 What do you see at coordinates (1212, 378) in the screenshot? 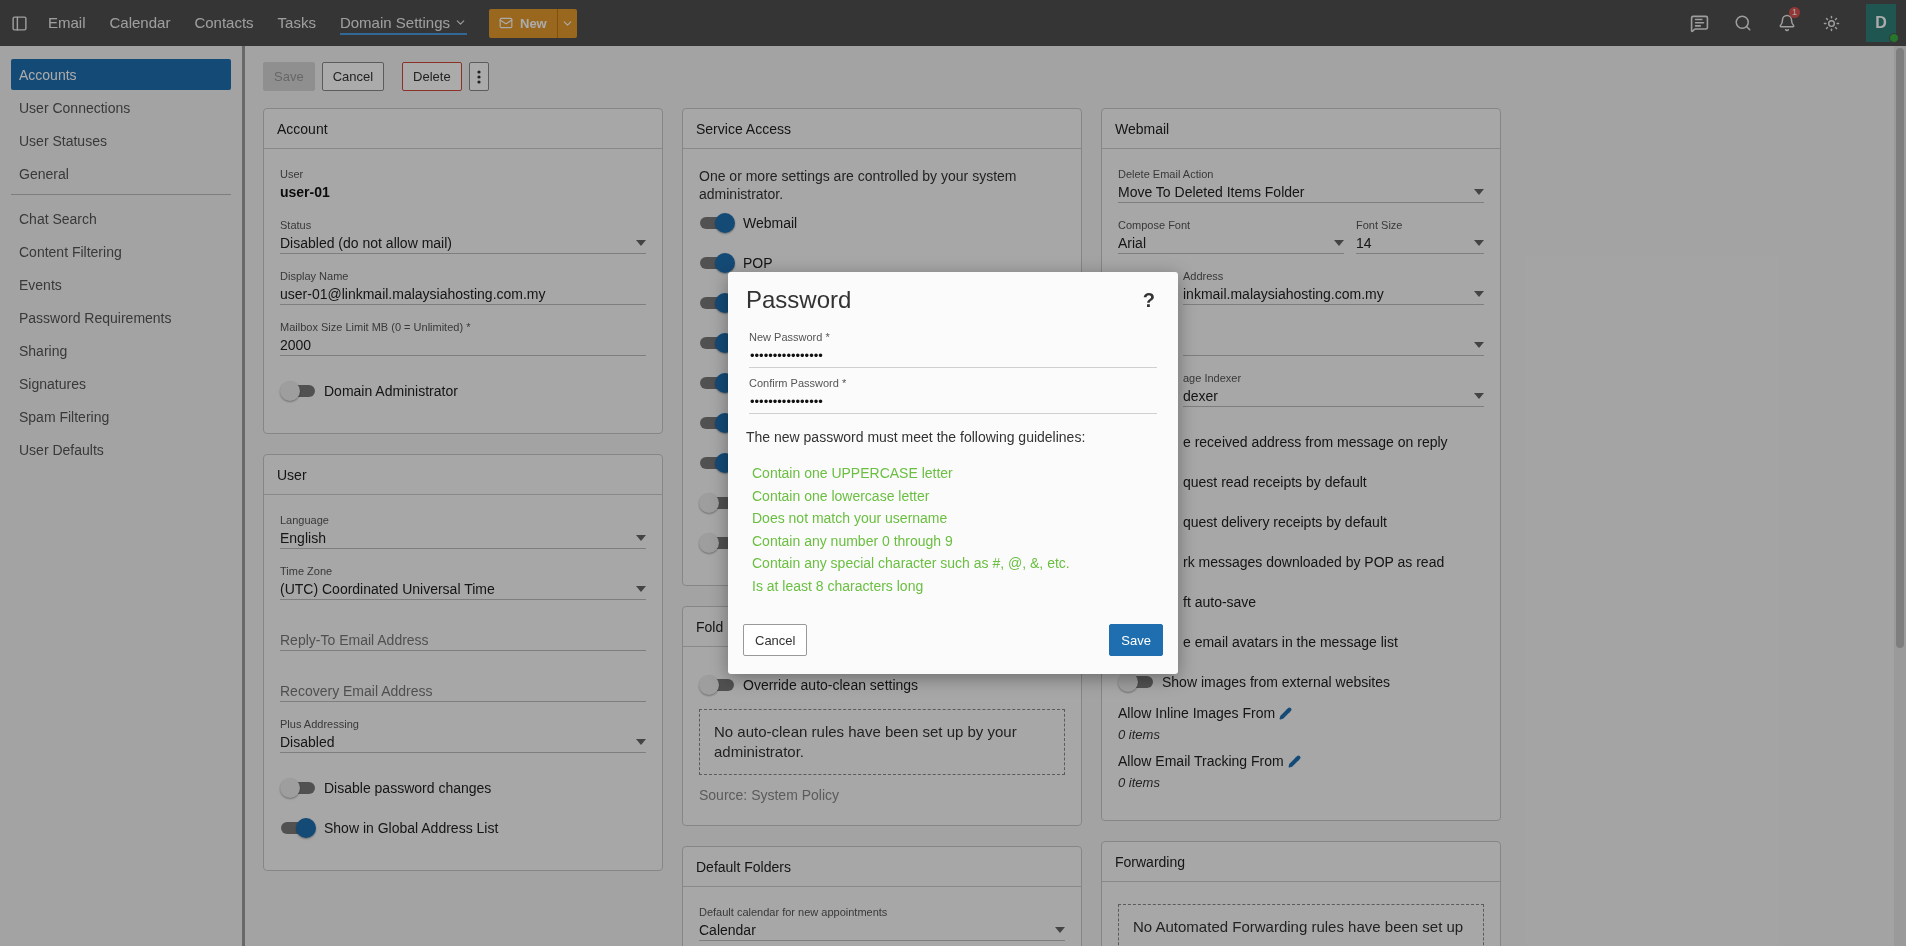
I see `field-label: age Indexer` at bounding box center [1212, 378].